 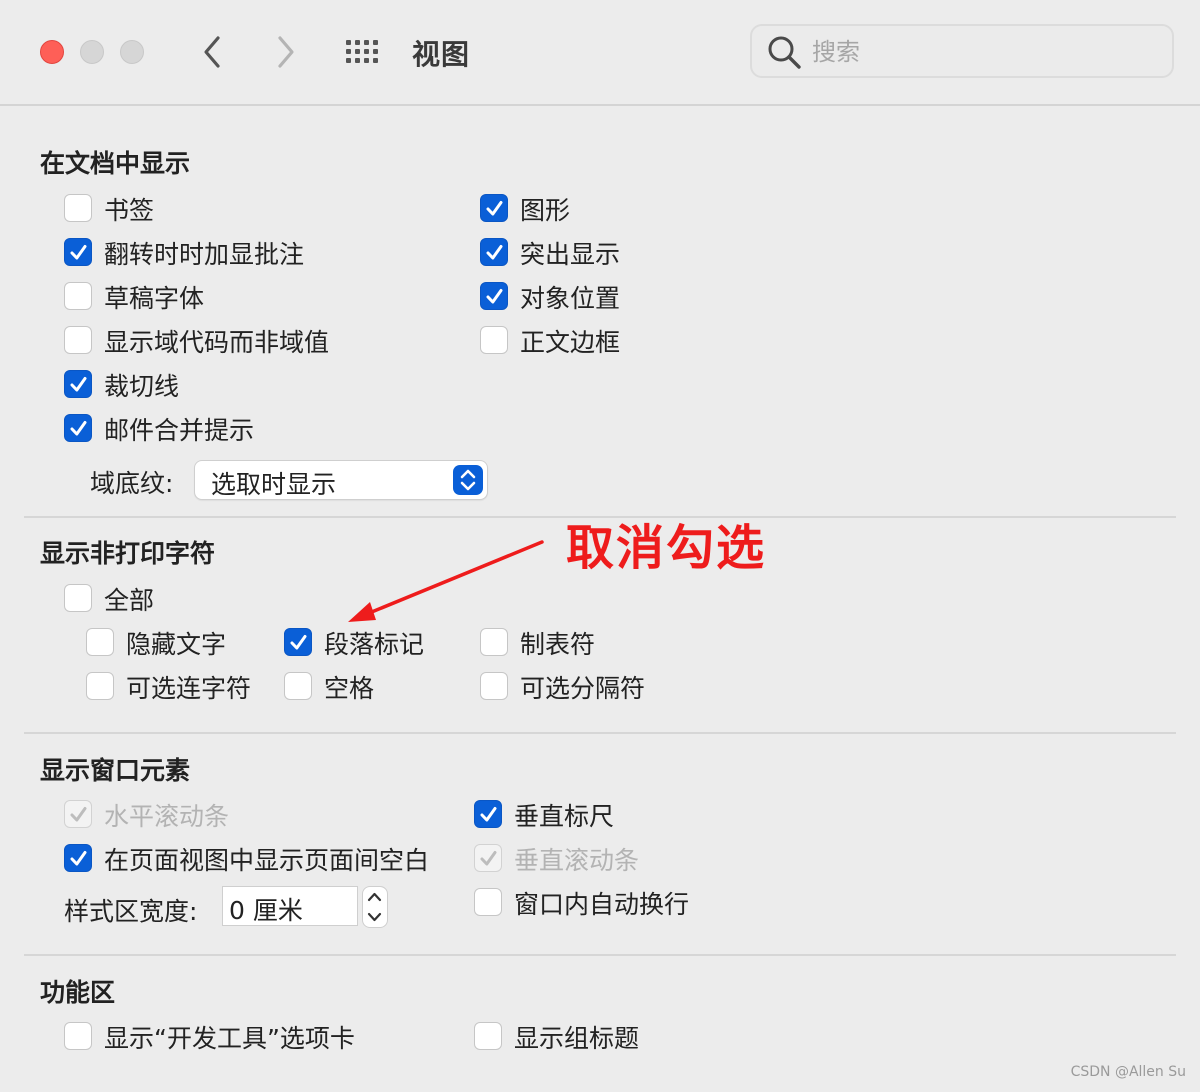 What do you see at coordinates (267, 860) in the screenshot?
I see `checkbox-label: 在页面视图中显示页面间空白` at bounding box center [267, 860].